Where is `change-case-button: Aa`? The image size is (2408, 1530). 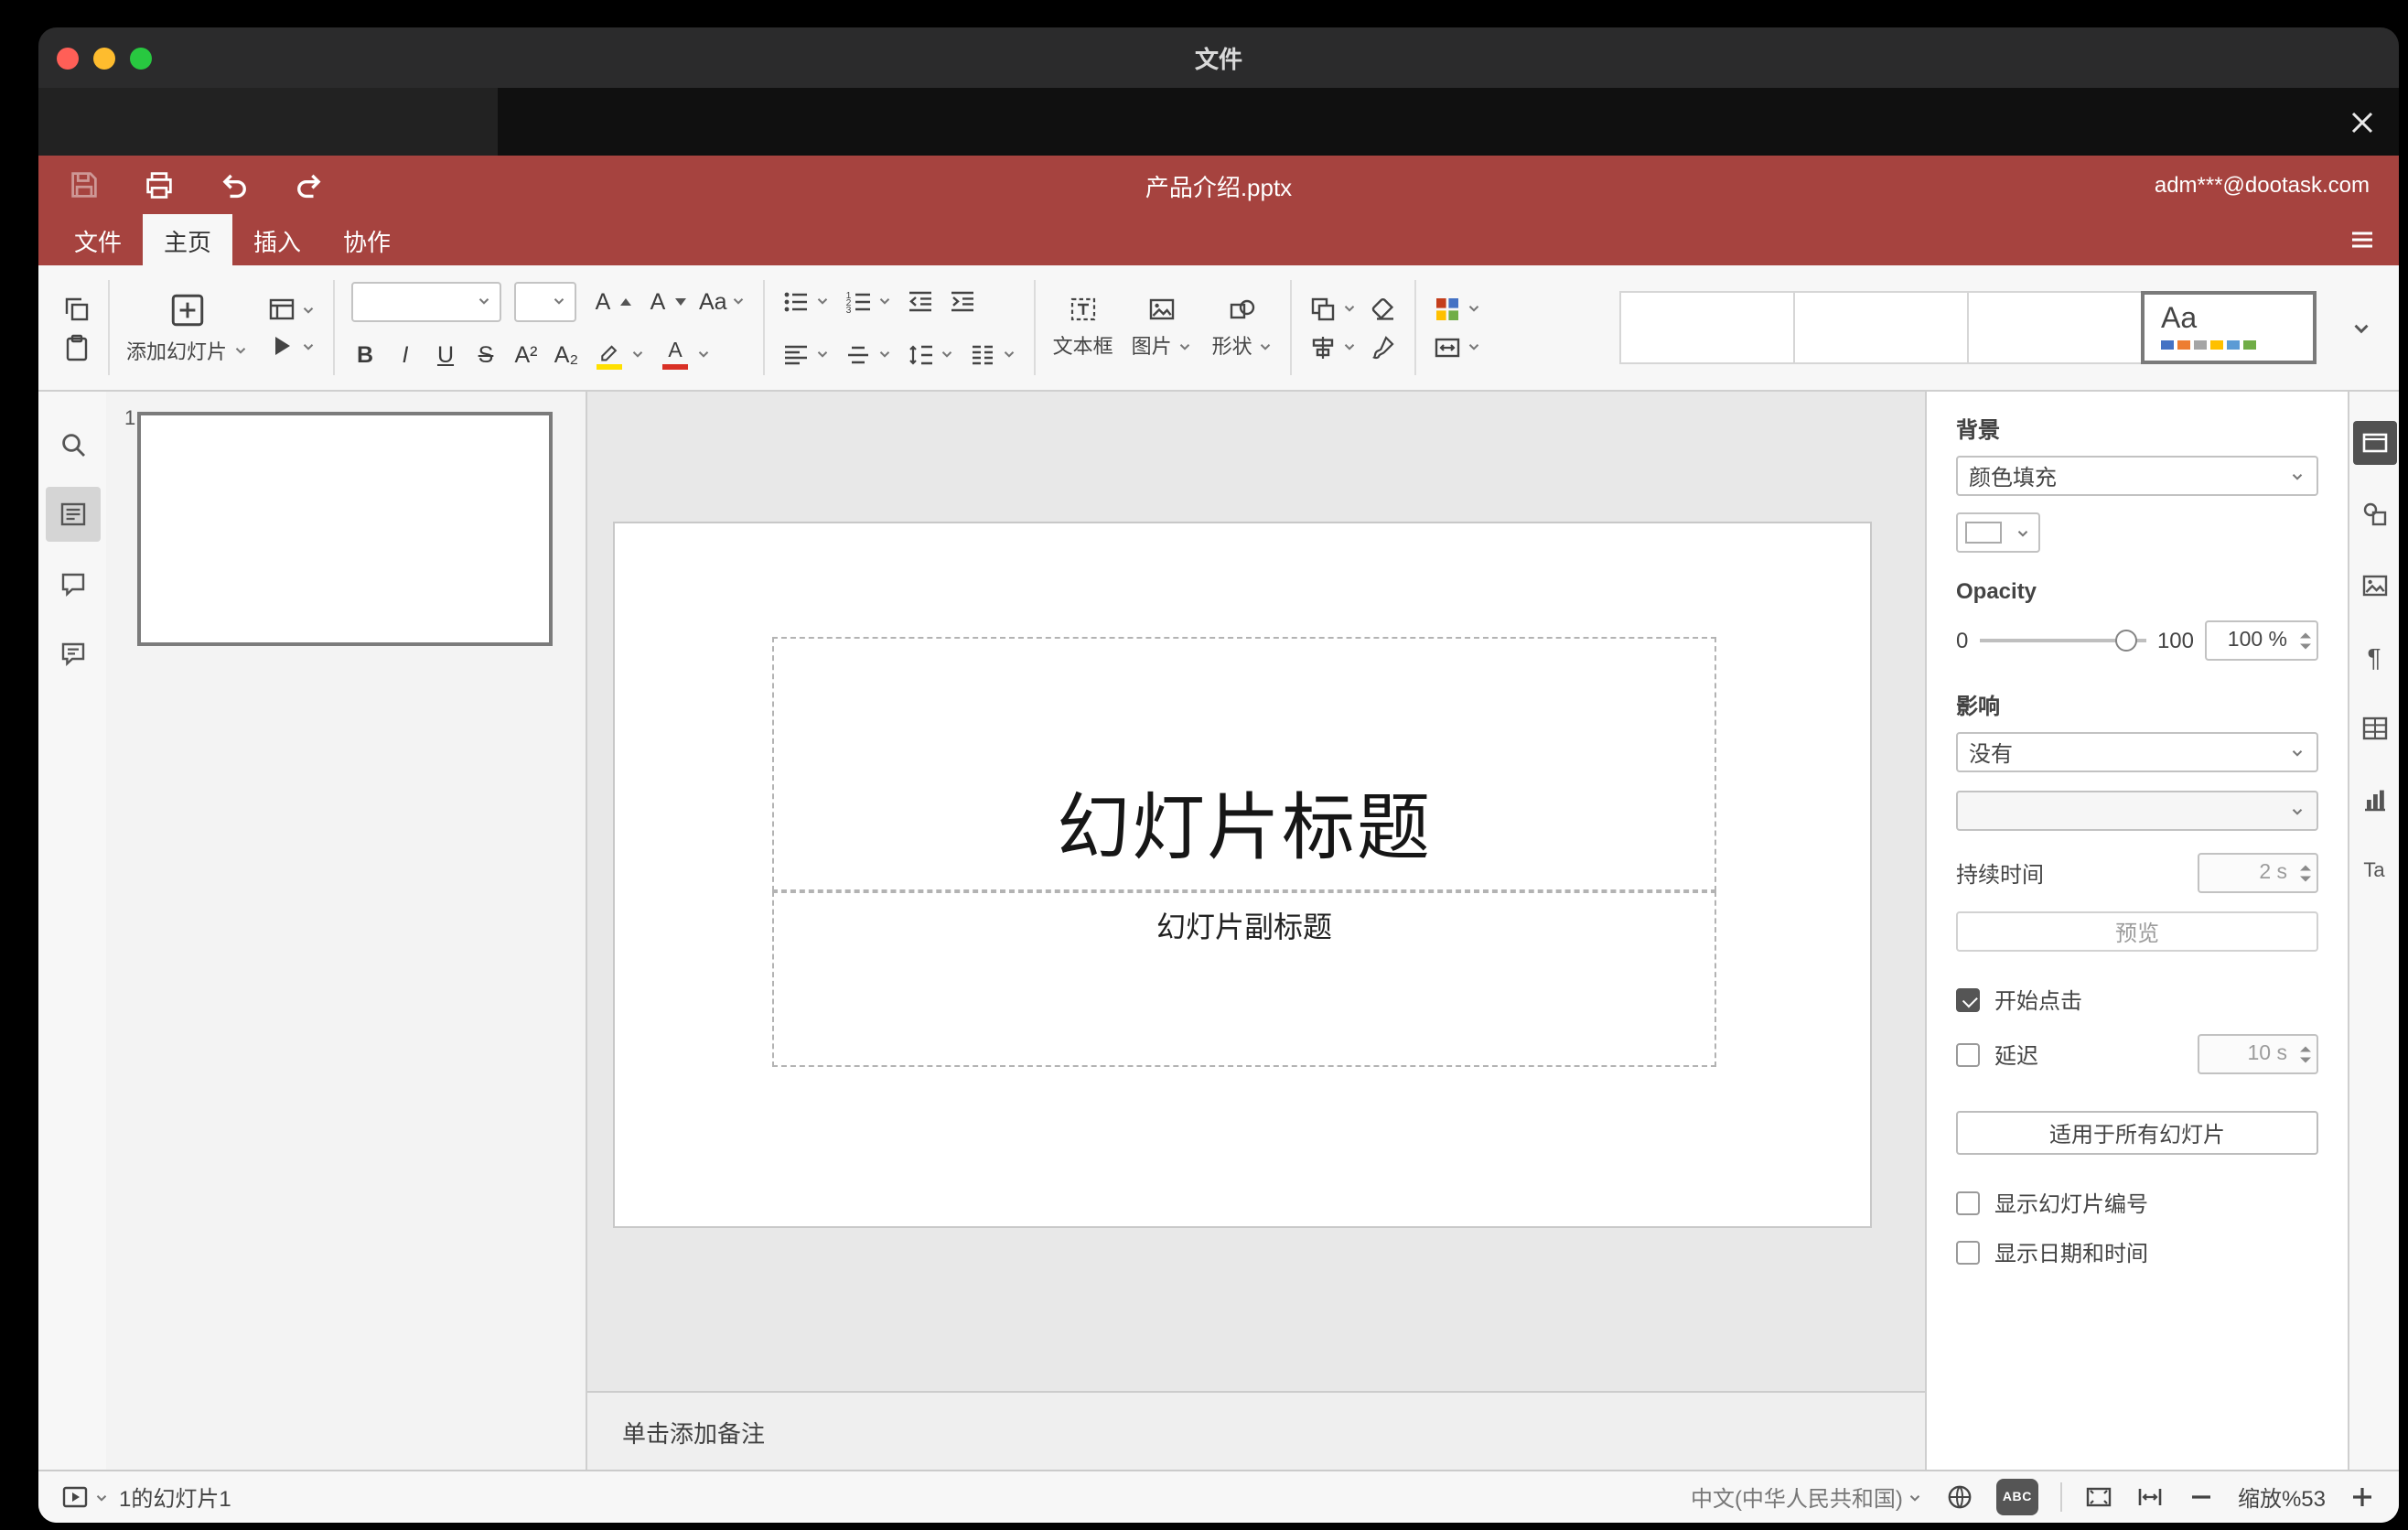 change-case-button: Aa is located at coordinates (723, 301).